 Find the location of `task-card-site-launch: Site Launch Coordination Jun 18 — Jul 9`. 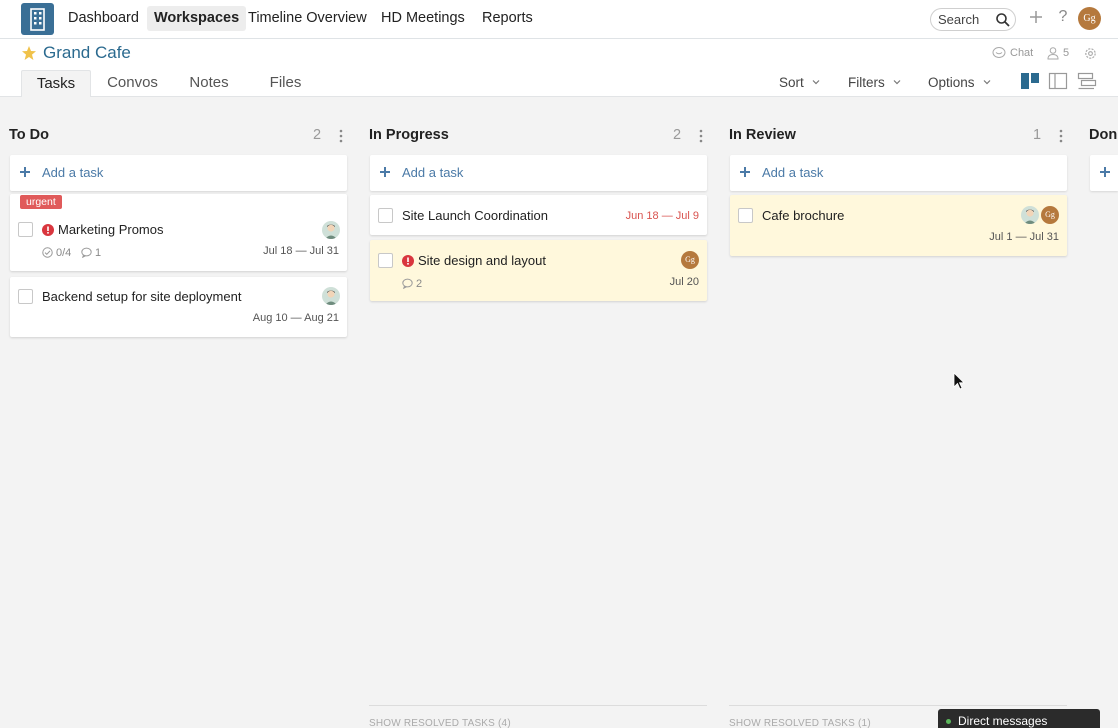

task-card-site-launch: Site Launch Coordination Jun 18 — Jul 9 is located at coordinates (538, 215).